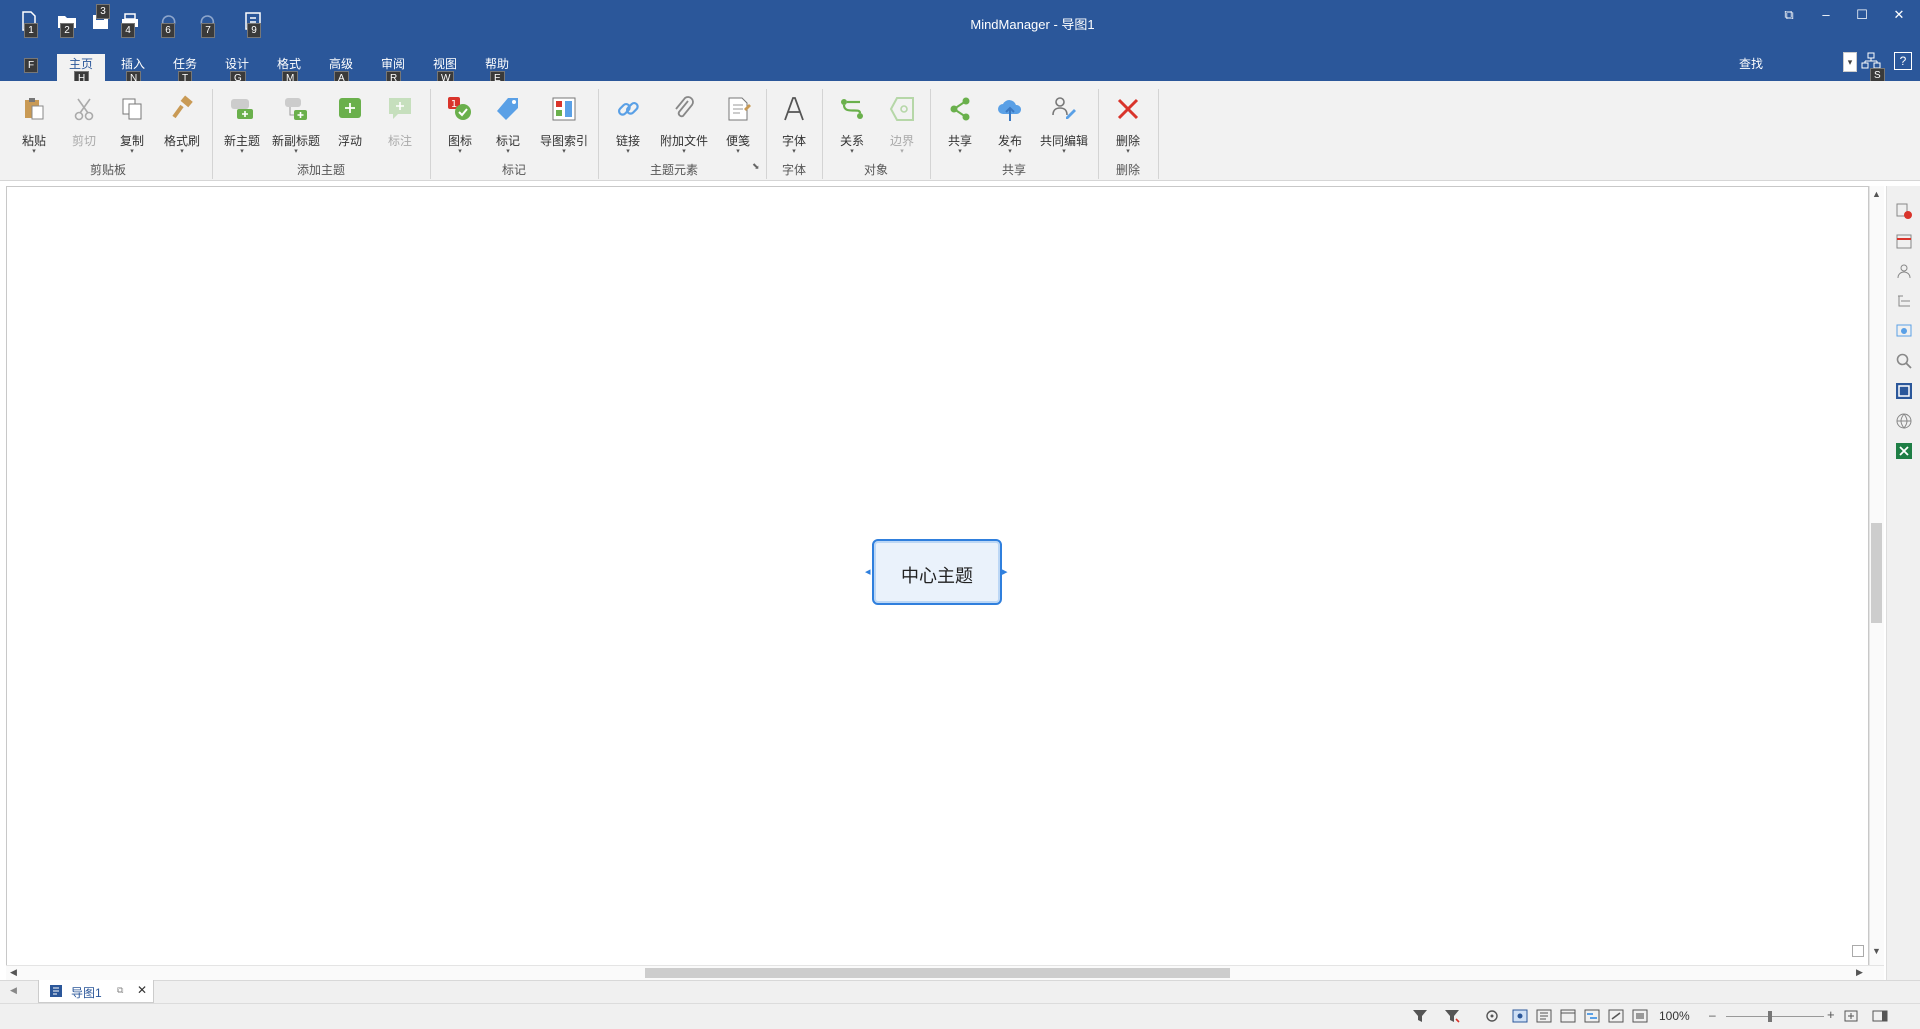 The height and width of the screenshot is (1029, 1920). I want to click on tab-insert: 插入 N, so click(133, 70).